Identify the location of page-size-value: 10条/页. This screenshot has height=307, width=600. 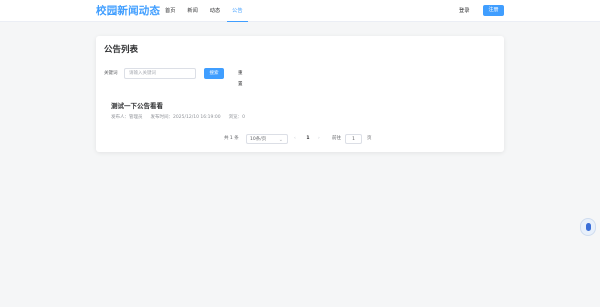
(258, 139).